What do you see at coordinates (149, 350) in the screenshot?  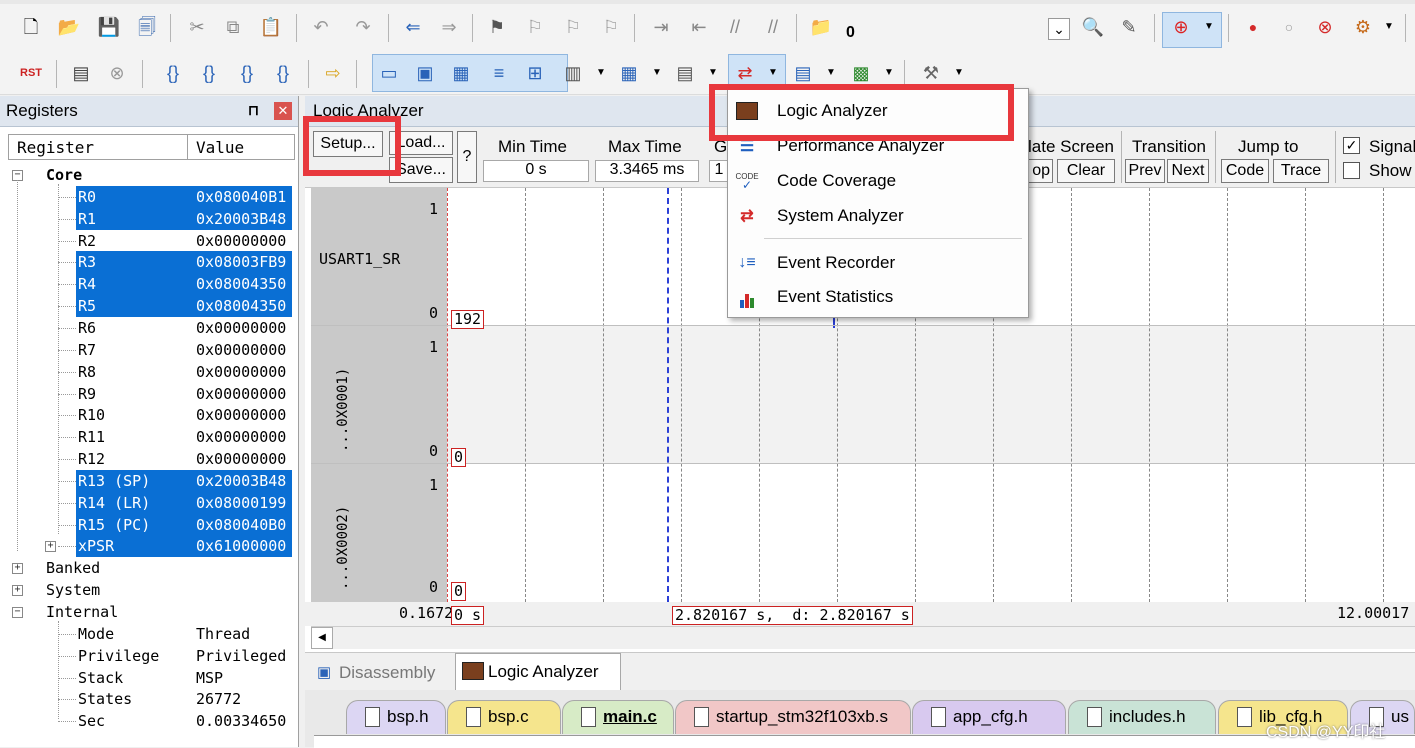 I see `register-row: R7 0x00000000` at bounding box center [149, 350].